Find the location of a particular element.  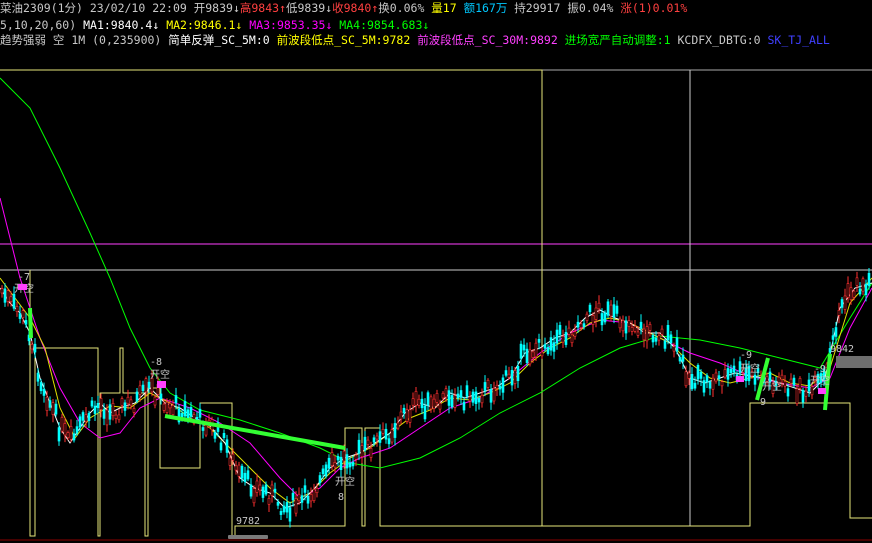

row3-segment: 简单反弹_SC_5M:0 is located at coordinates (222, 40).